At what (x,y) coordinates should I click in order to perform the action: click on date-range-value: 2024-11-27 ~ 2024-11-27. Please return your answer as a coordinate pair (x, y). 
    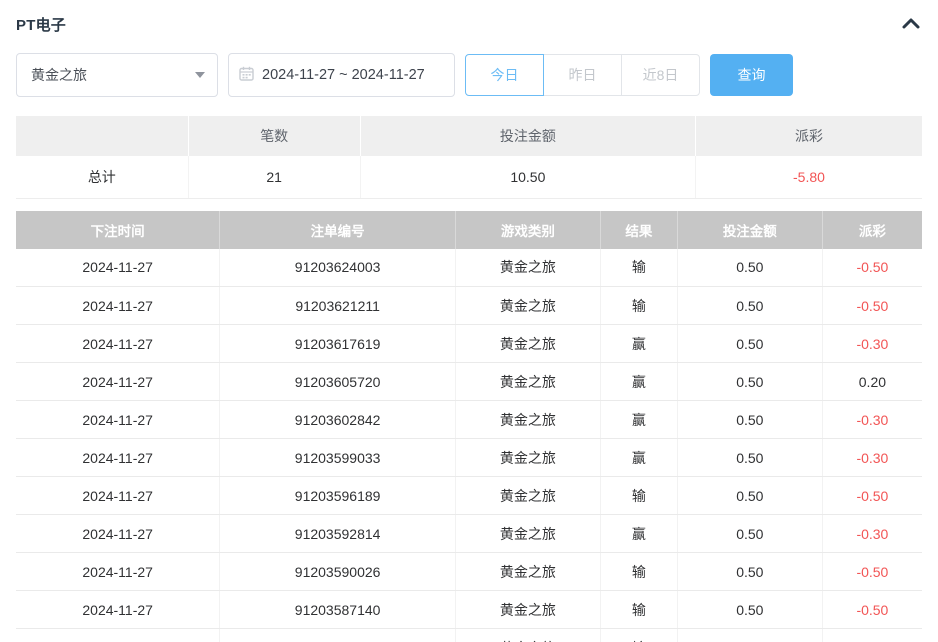
    Looking at the image, I should click on (343, 75).